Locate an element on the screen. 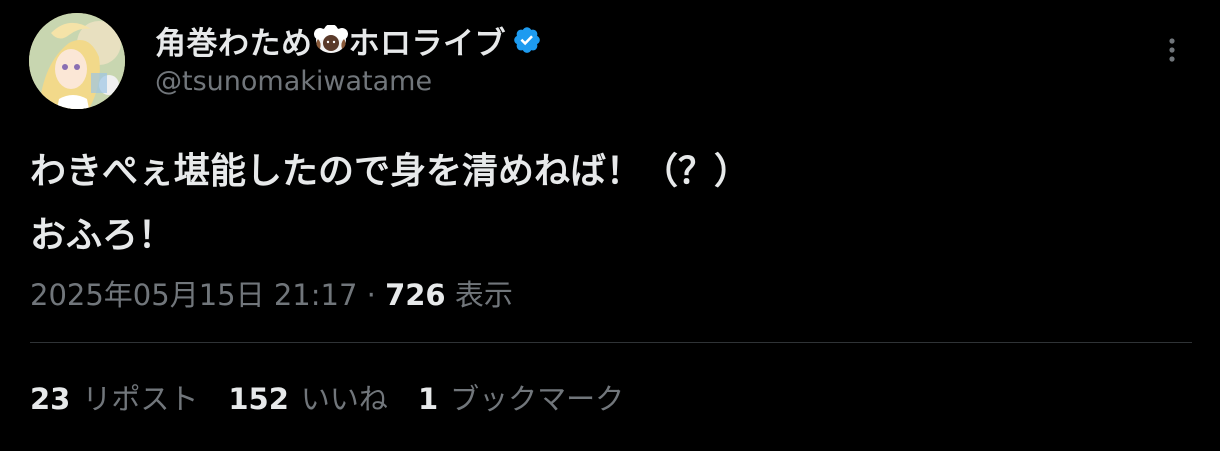  author-info: 角巻わため ホロライブ @tsunomakiwatame is located at coordinates (348, 58).